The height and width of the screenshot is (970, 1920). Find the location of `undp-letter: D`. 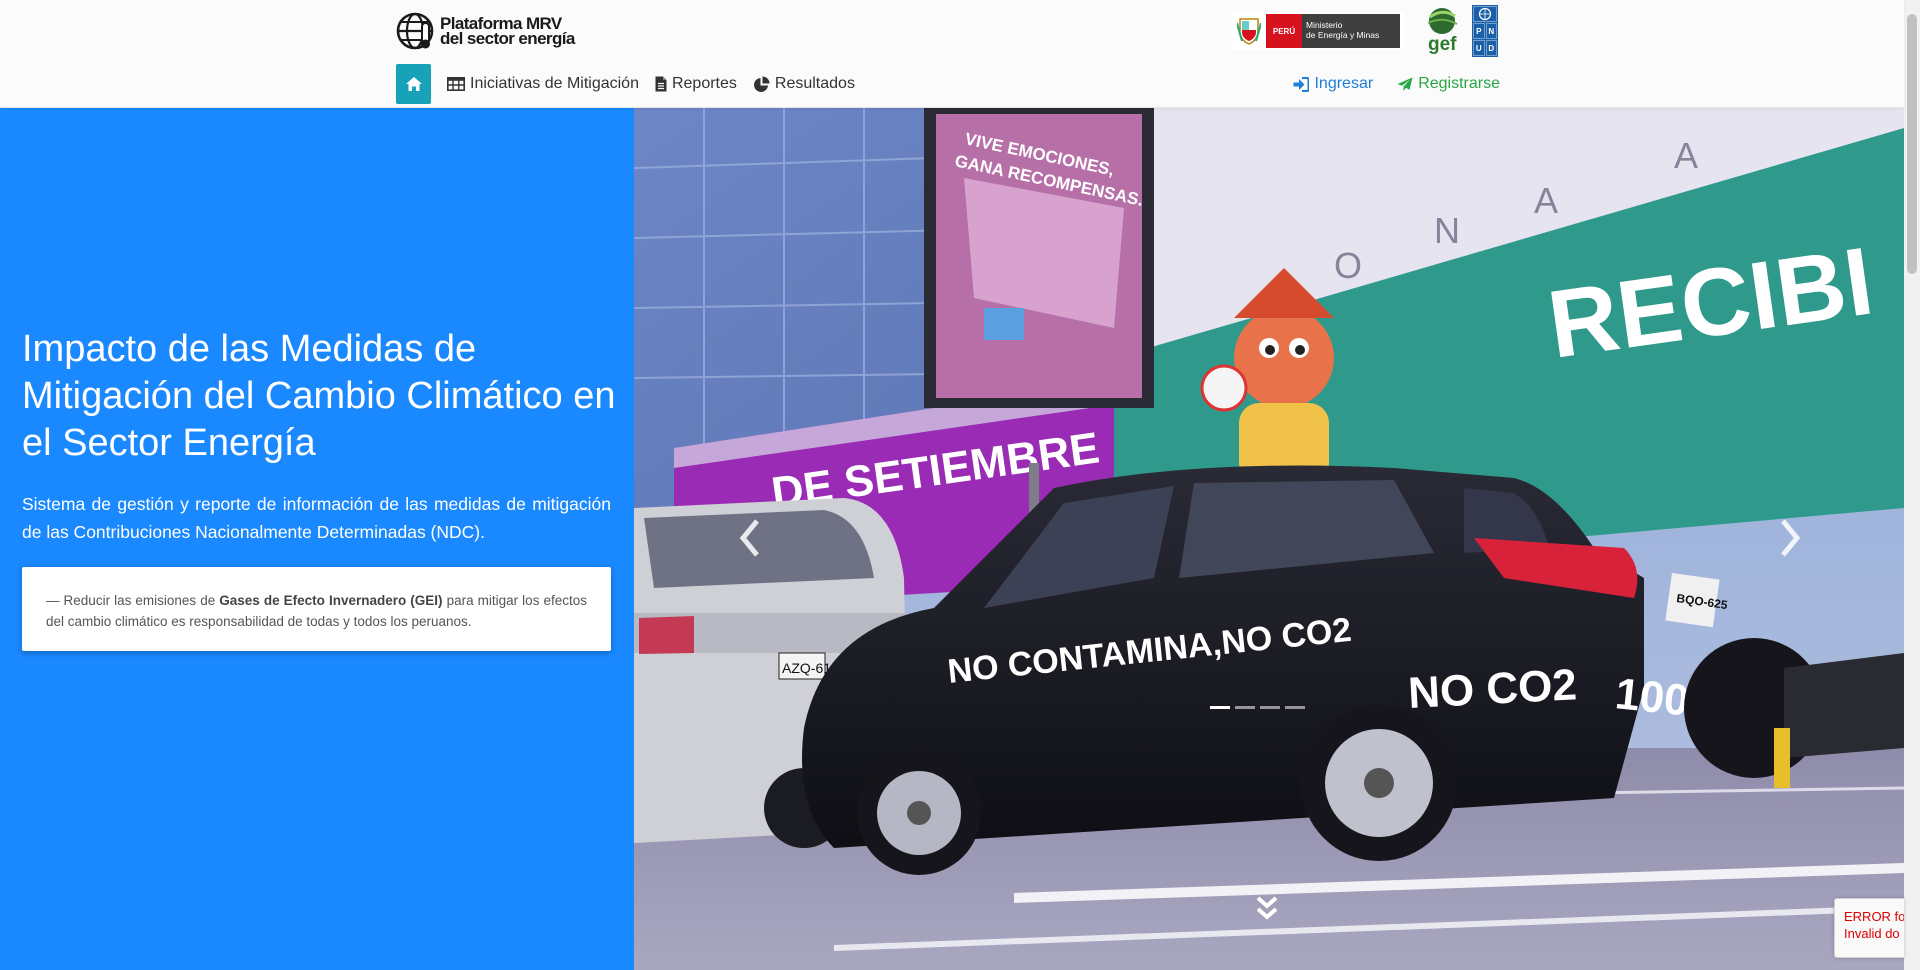

undp-letter: D is located at coordinates (1491, 48).